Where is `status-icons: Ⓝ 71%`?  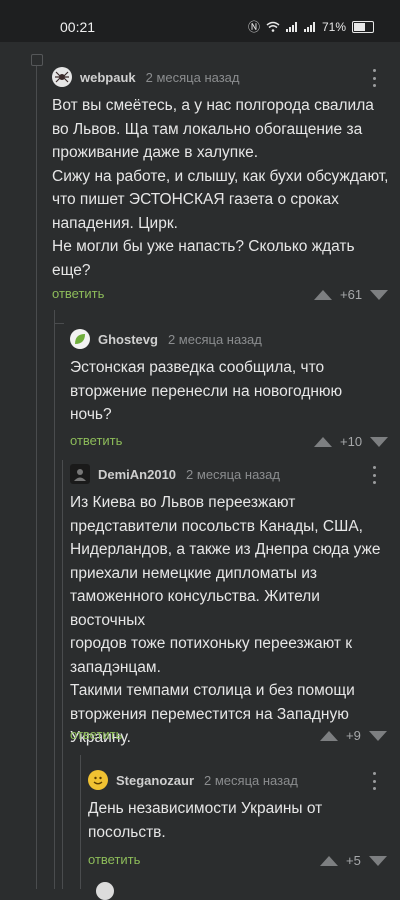 status-icons: Ⓝ 71% is located at coordinates (311, 26).